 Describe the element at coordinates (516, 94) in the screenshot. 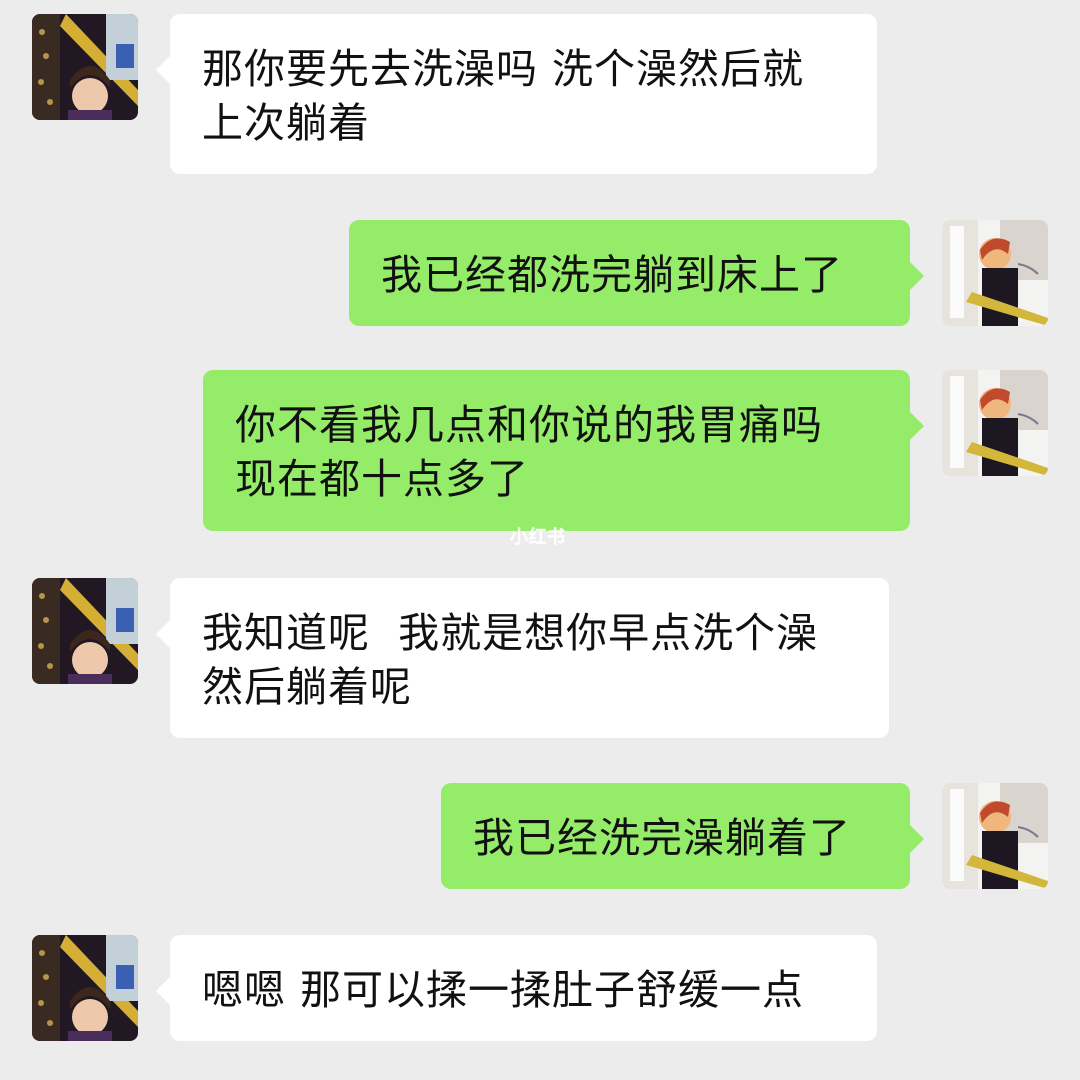

I see `message-bubble-incoming: 那你要先去洗澡吗 洗个澡然后就 上次躺着` at that location.